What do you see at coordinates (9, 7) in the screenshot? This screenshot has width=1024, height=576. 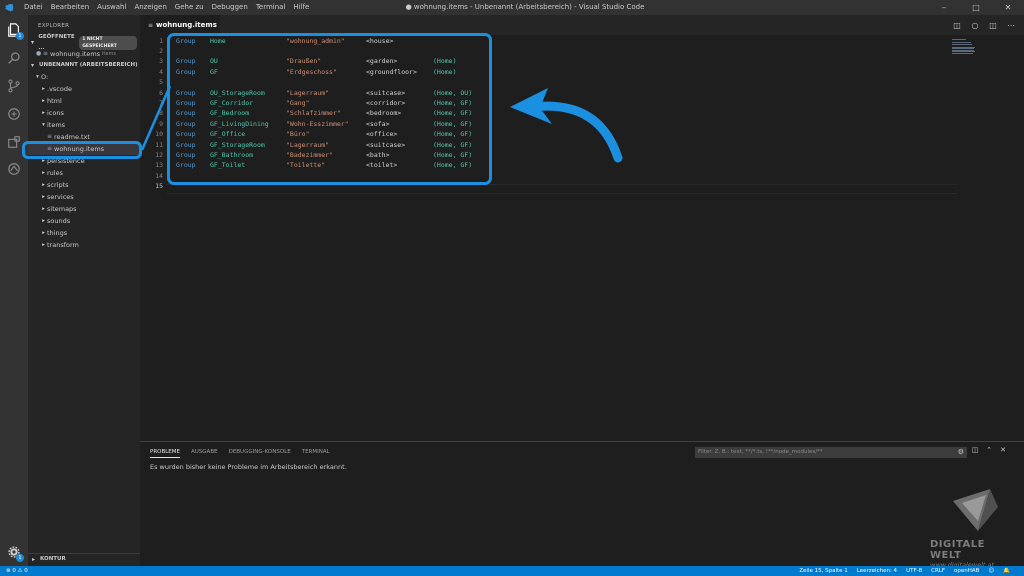 I see `vscode-logo-icon` at bounding box center [9, 7].